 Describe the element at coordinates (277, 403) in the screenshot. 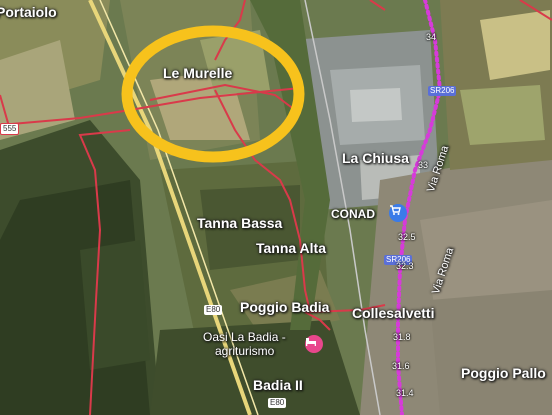

I see `road-badge-e80-lower: E80` at that location.